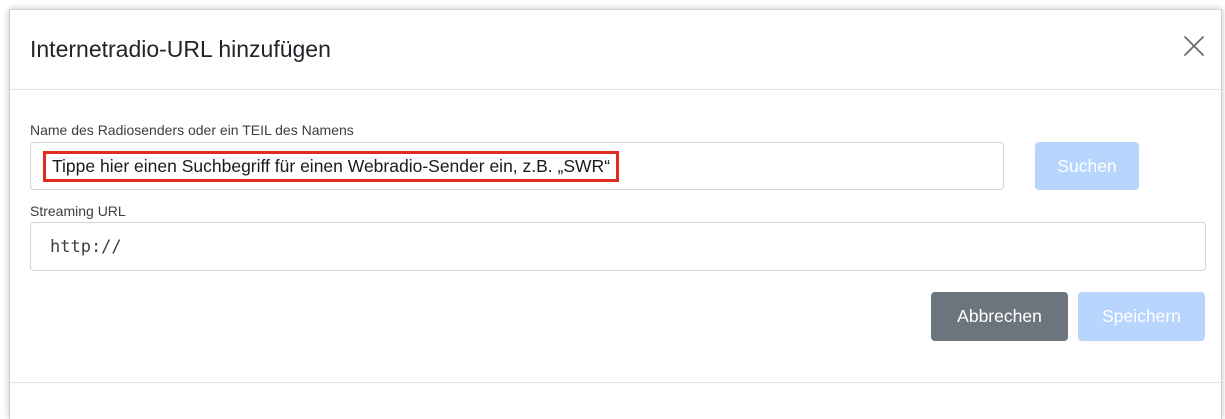 Image resolution: width=1225 pixels, height=419 pixels. I want to click on save-button: Speichern, so click(1141, 316).